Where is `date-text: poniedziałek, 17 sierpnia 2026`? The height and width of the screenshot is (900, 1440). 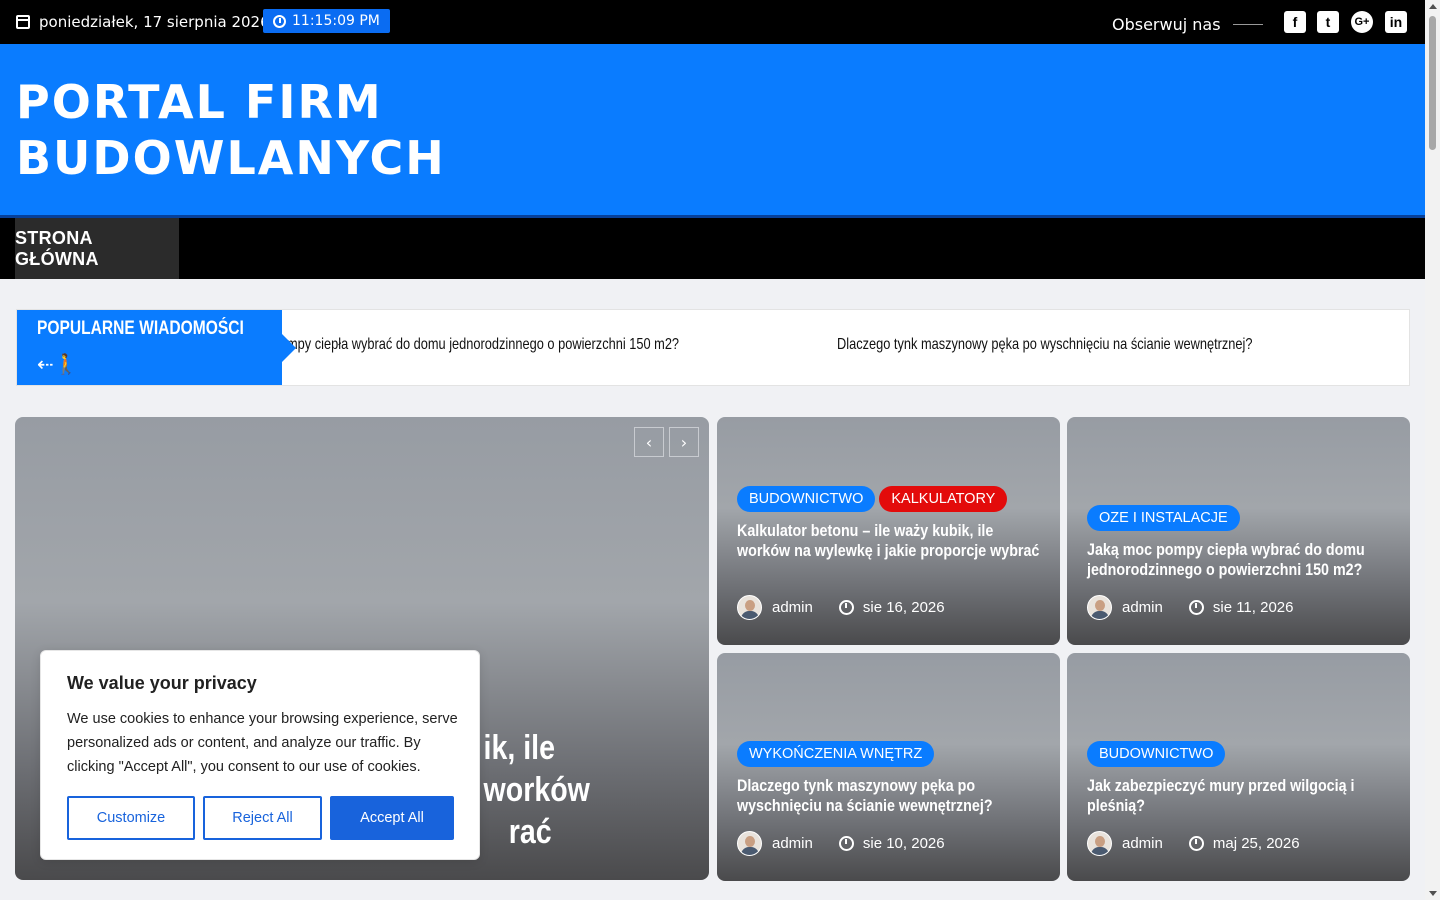
date-text: poniedziałek, 17 sierpnia 2026 is located at coordinates (154, 22).